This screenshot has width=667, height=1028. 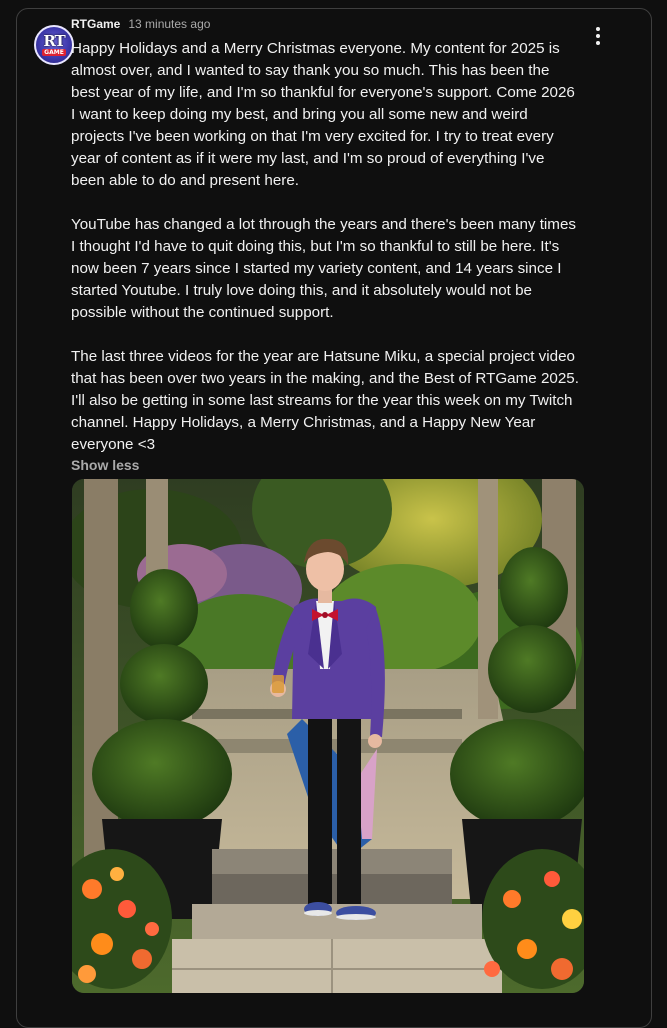 I want to click on post-timestamp: 13 minutes ago, so click(x=169, y=24).